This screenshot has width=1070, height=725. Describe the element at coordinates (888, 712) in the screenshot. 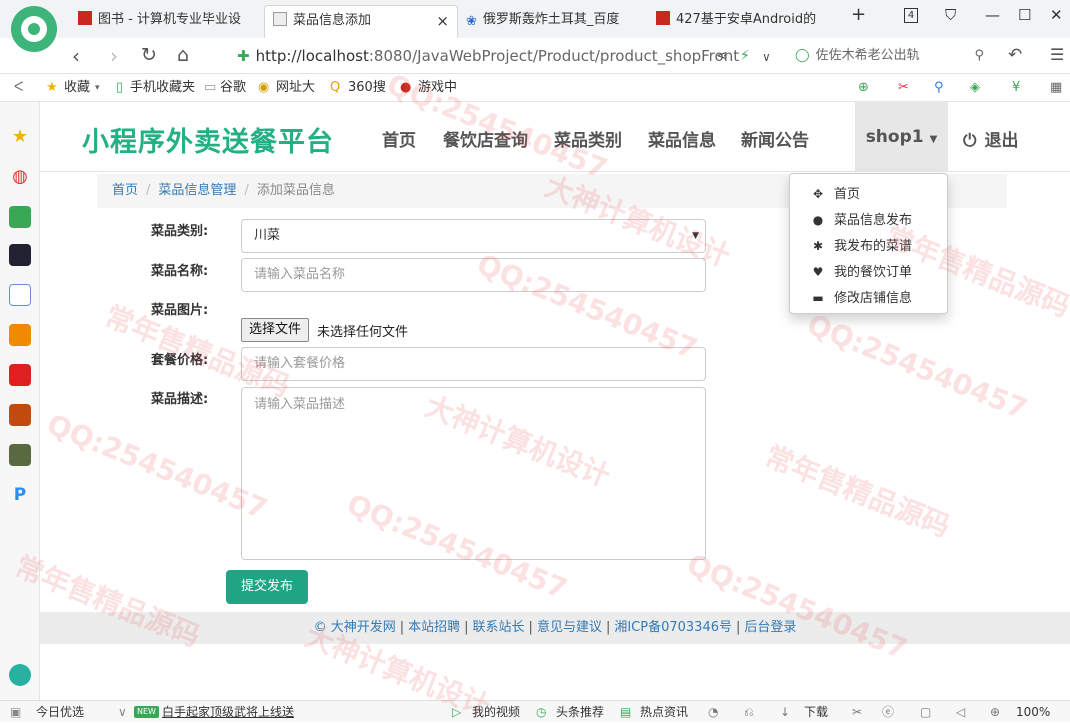

I see `browser-icon: ⓔ` at that location.